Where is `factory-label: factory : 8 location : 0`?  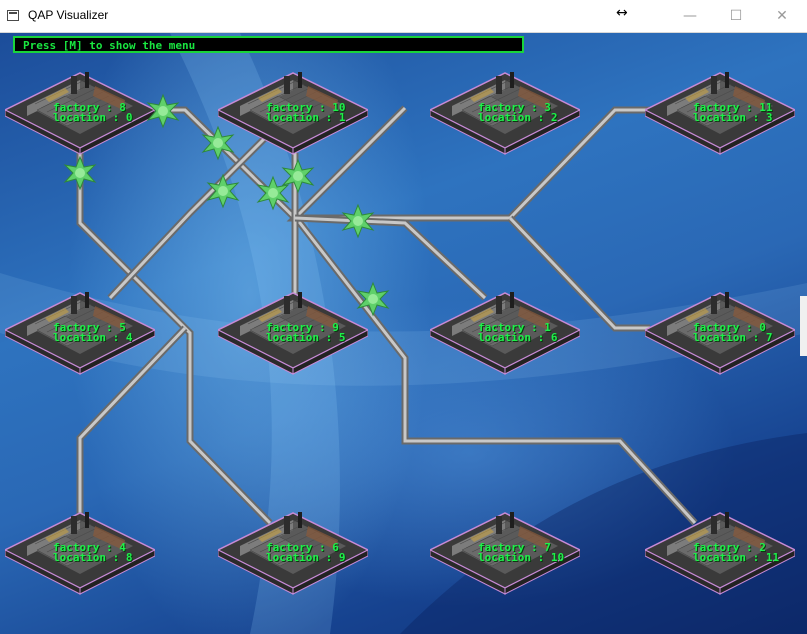
factory-label: factory : 8 location : 0 is located at coordinates (93, 113).